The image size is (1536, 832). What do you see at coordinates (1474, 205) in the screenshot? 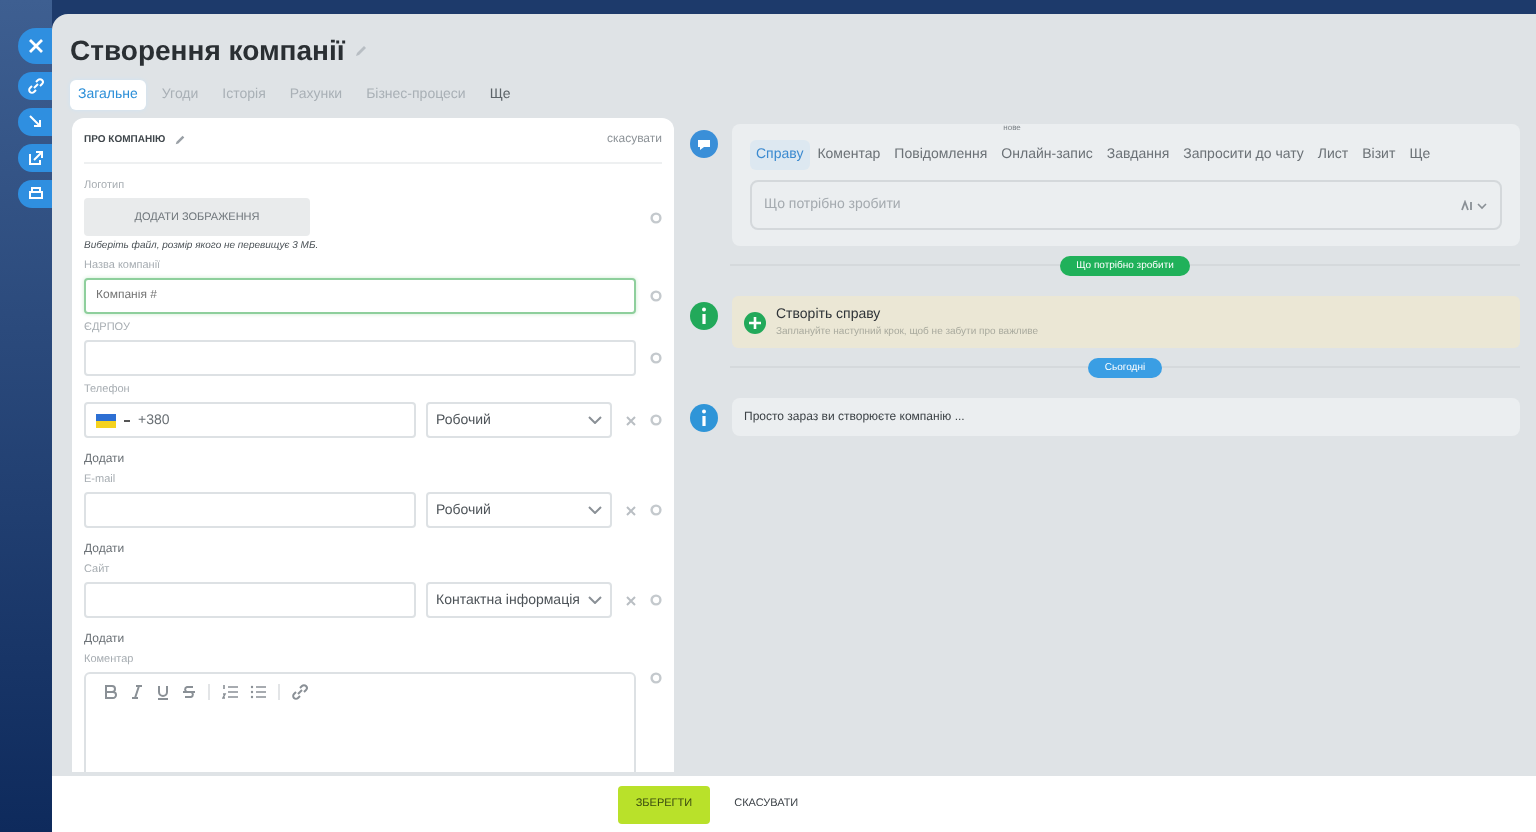
I see `ai-dropdown-icon` at bounding box center [1474, 205].